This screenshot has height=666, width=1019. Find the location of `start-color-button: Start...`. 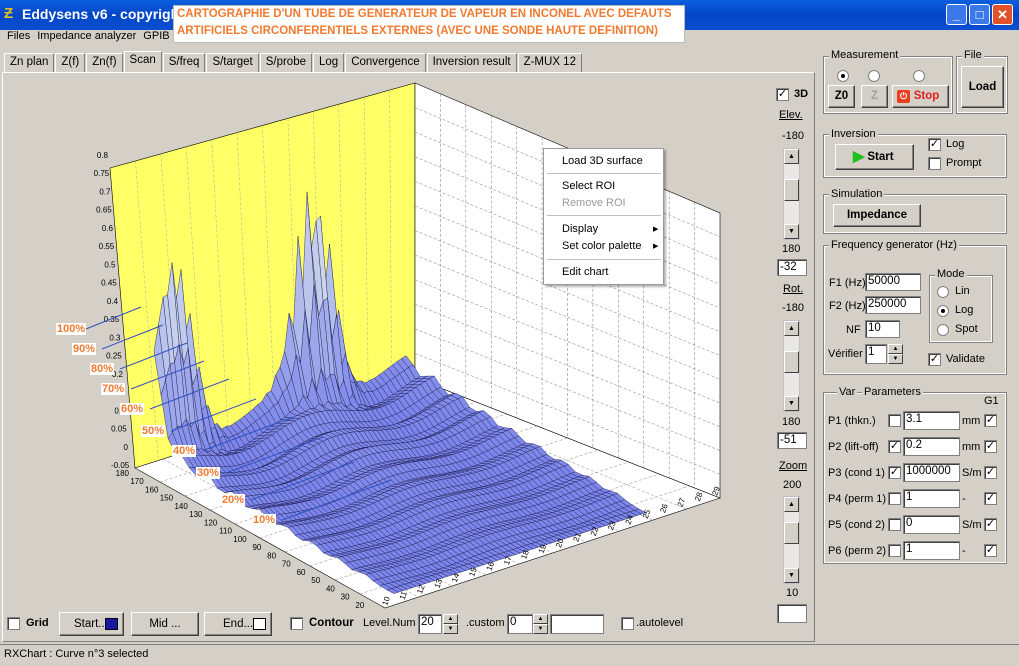

start-color-button: Start... is located at coordinates (91, 624).